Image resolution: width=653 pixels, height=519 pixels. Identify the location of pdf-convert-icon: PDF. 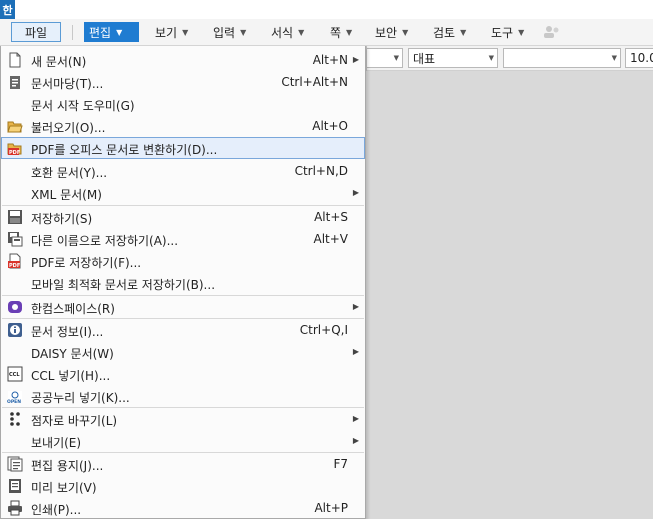
(14, 149).